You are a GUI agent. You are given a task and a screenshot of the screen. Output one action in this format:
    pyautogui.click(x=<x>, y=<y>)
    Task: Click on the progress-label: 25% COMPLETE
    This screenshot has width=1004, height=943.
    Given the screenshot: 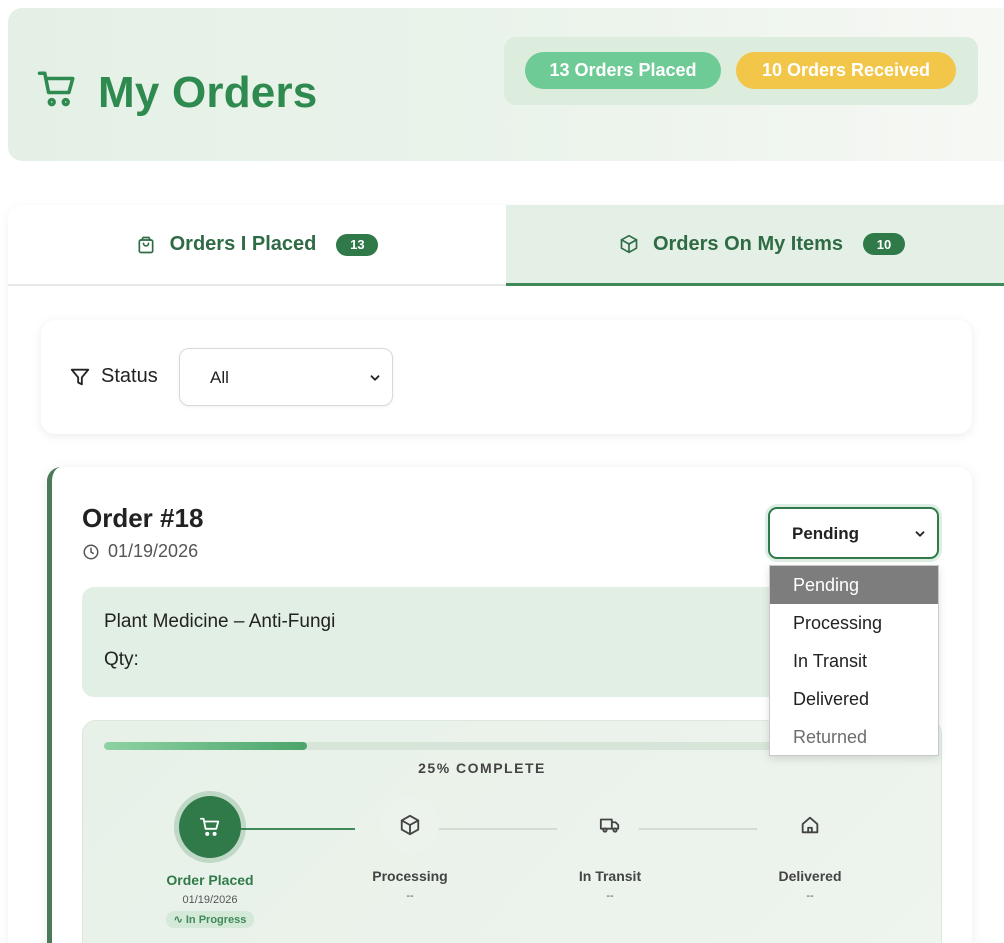 What is the action you would take?
    pyautogui.click(x=482, y=768)
    